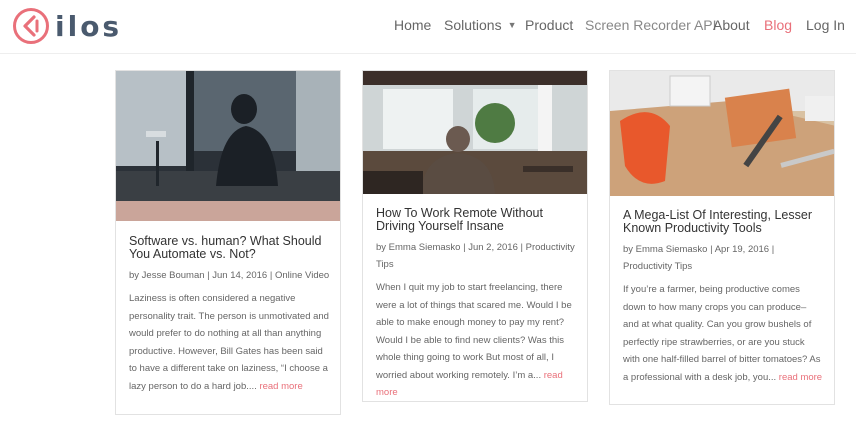  What do you see at coordinates (731, 25) in the screenshot?
I see `nav-about: About` at bounding box center [731, 25].